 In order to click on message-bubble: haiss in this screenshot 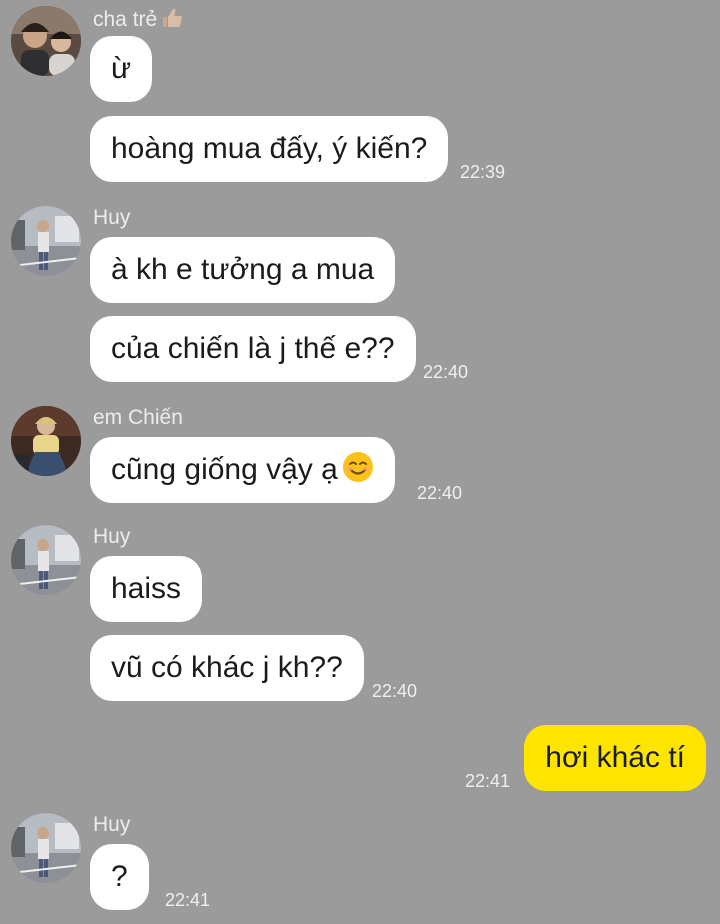, I will do `click(146, 589)`.